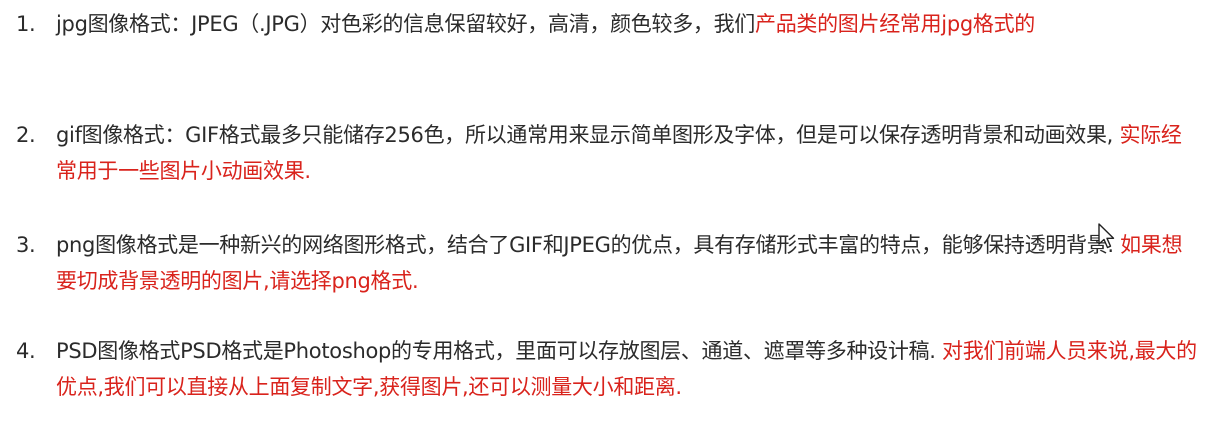  What do you see at coordinates (1106, 236) in the screenshot?
I see `mouse-pointer-icon` at bounding box center [1106, 236].